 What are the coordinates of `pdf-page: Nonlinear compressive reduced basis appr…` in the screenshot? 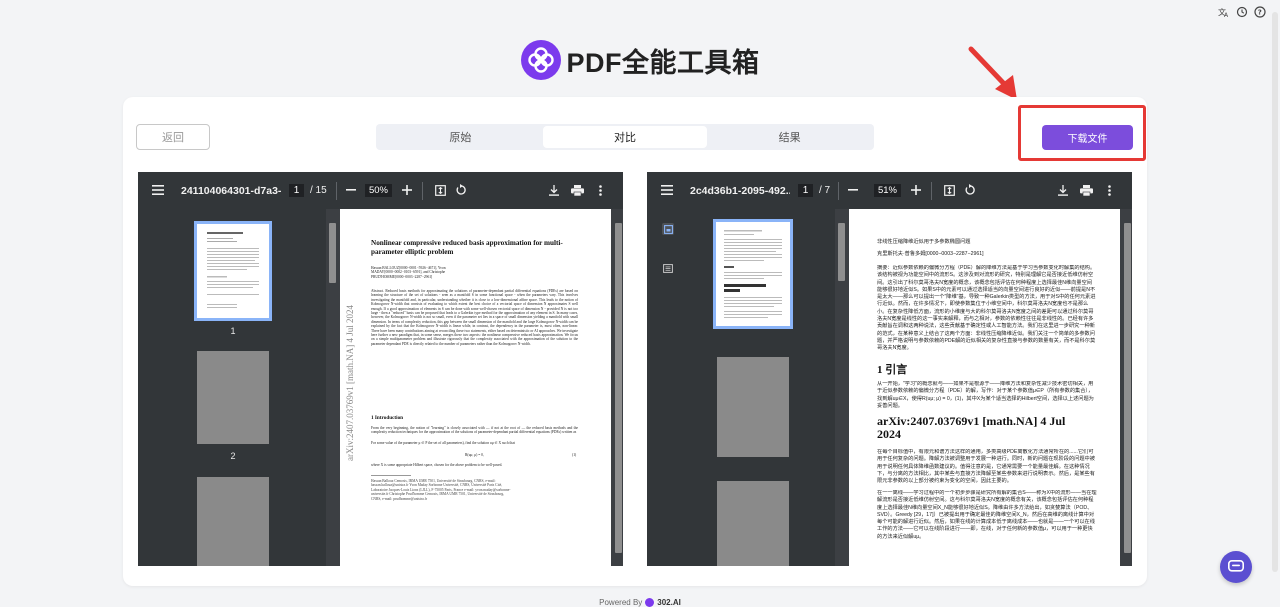 It's located at (475, 387).